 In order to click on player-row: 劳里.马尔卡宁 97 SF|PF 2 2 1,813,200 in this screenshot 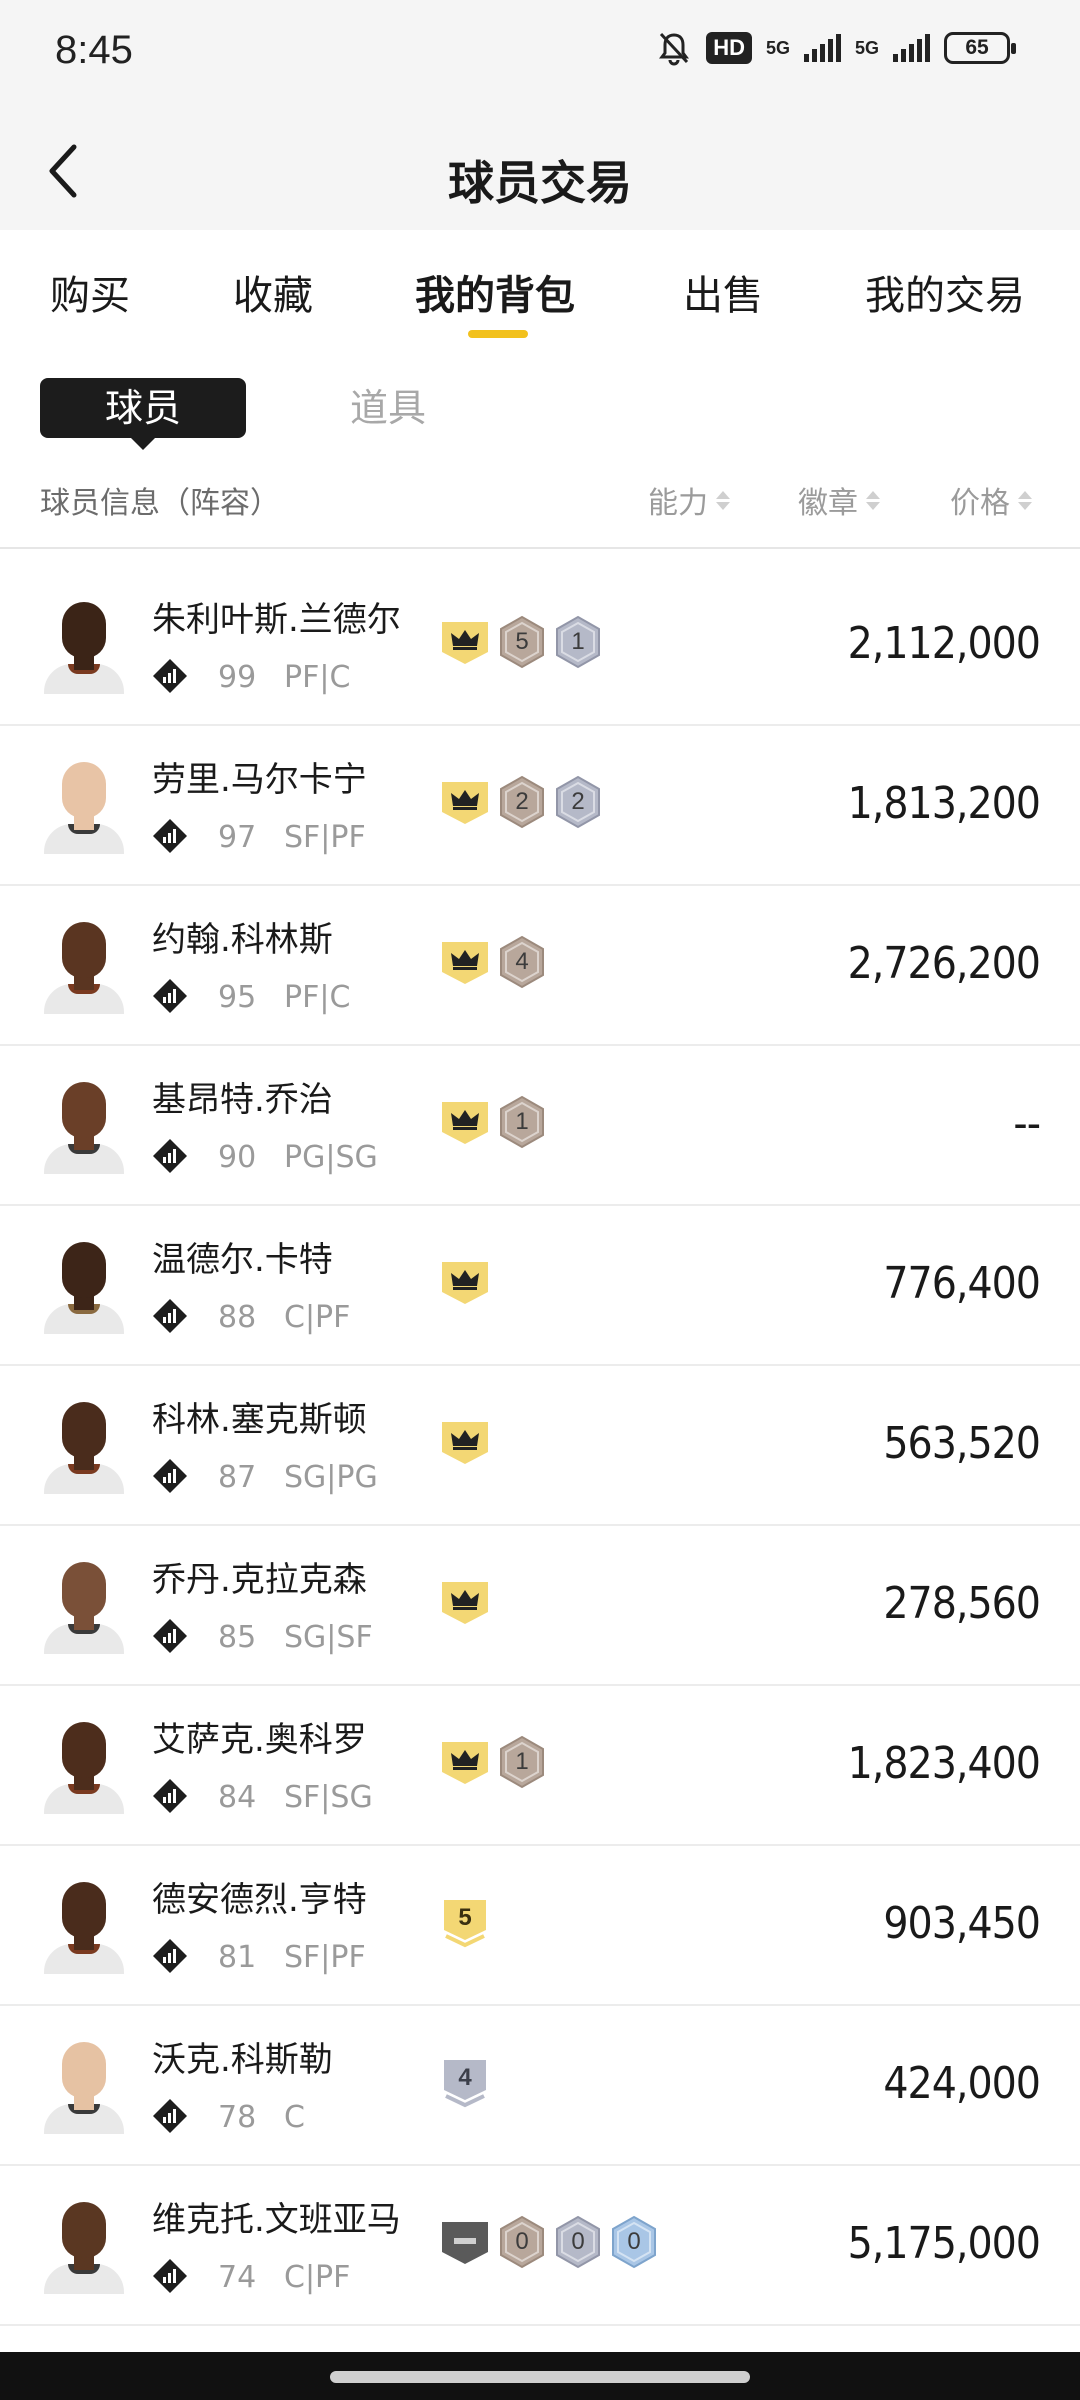, I will do `click(540, 806)`.